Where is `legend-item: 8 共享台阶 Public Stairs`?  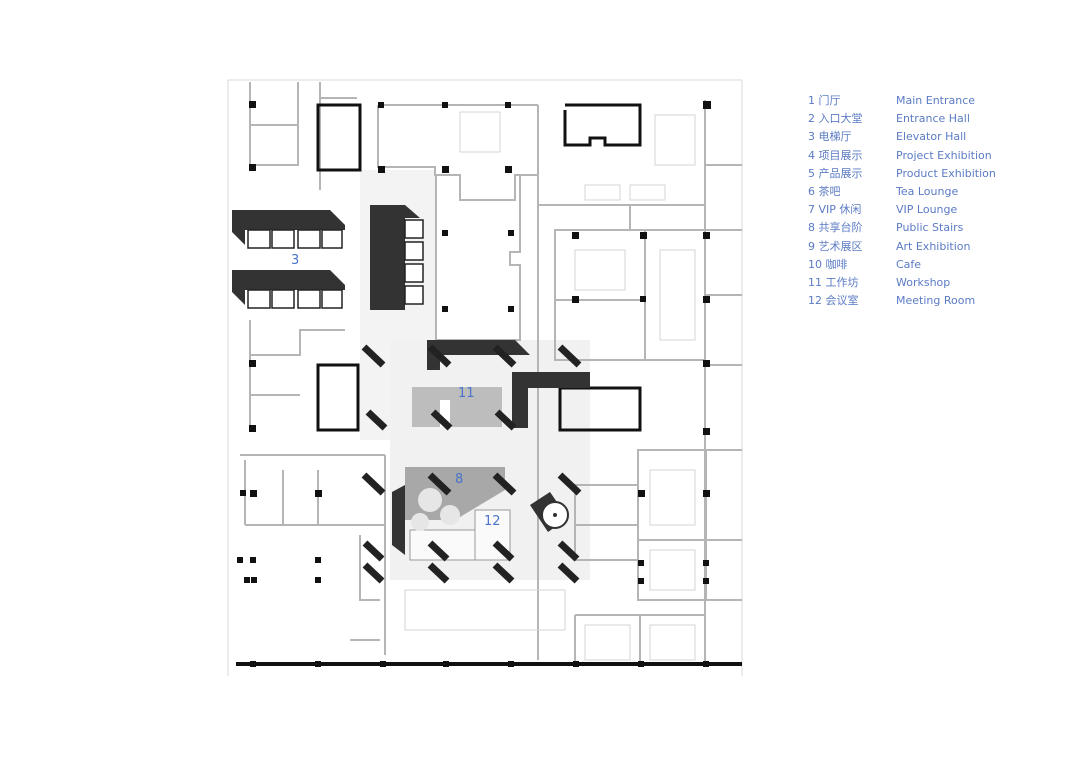
legend-item: 8 共享台阶 Public Stairs is located at coordinates (902, 228).